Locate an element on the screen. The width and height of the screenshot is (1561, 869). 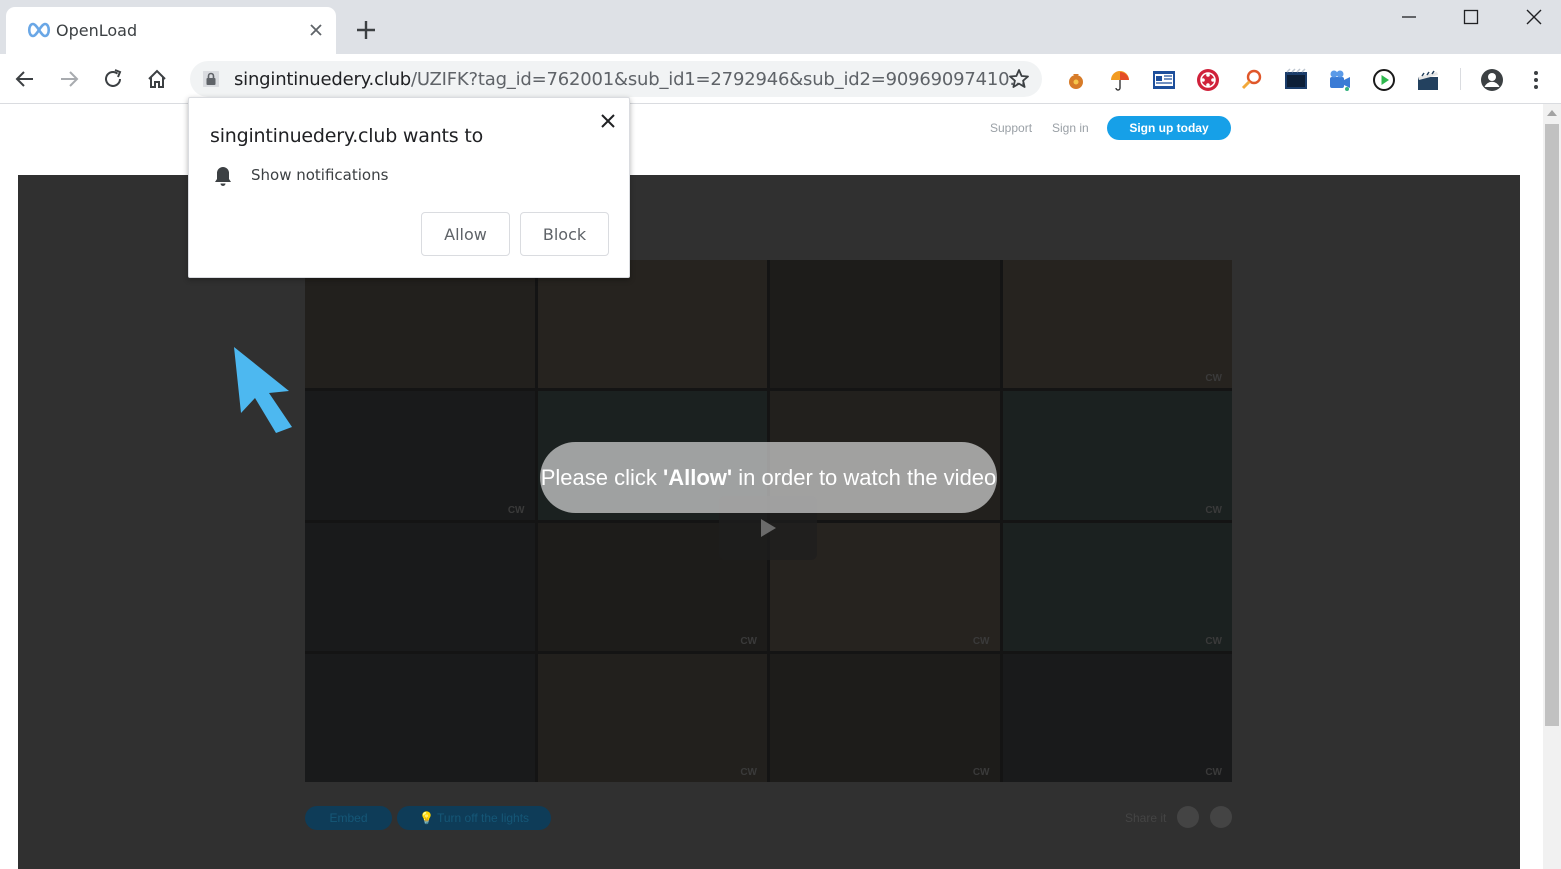
infinity-logo-icon is located at coordinates (39, 30).